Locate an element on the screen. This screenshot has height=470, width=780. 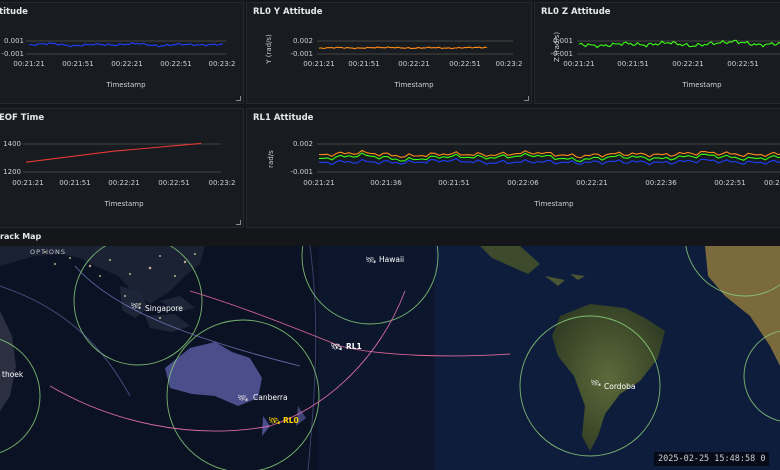
y-attitude-series is located at coordinates (403, 48).